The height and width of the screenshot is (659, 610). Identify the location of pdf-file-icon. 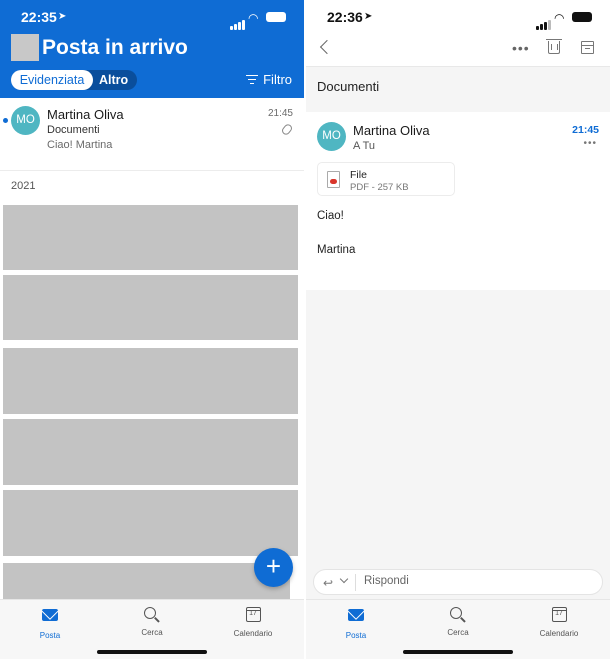
(333, 179).